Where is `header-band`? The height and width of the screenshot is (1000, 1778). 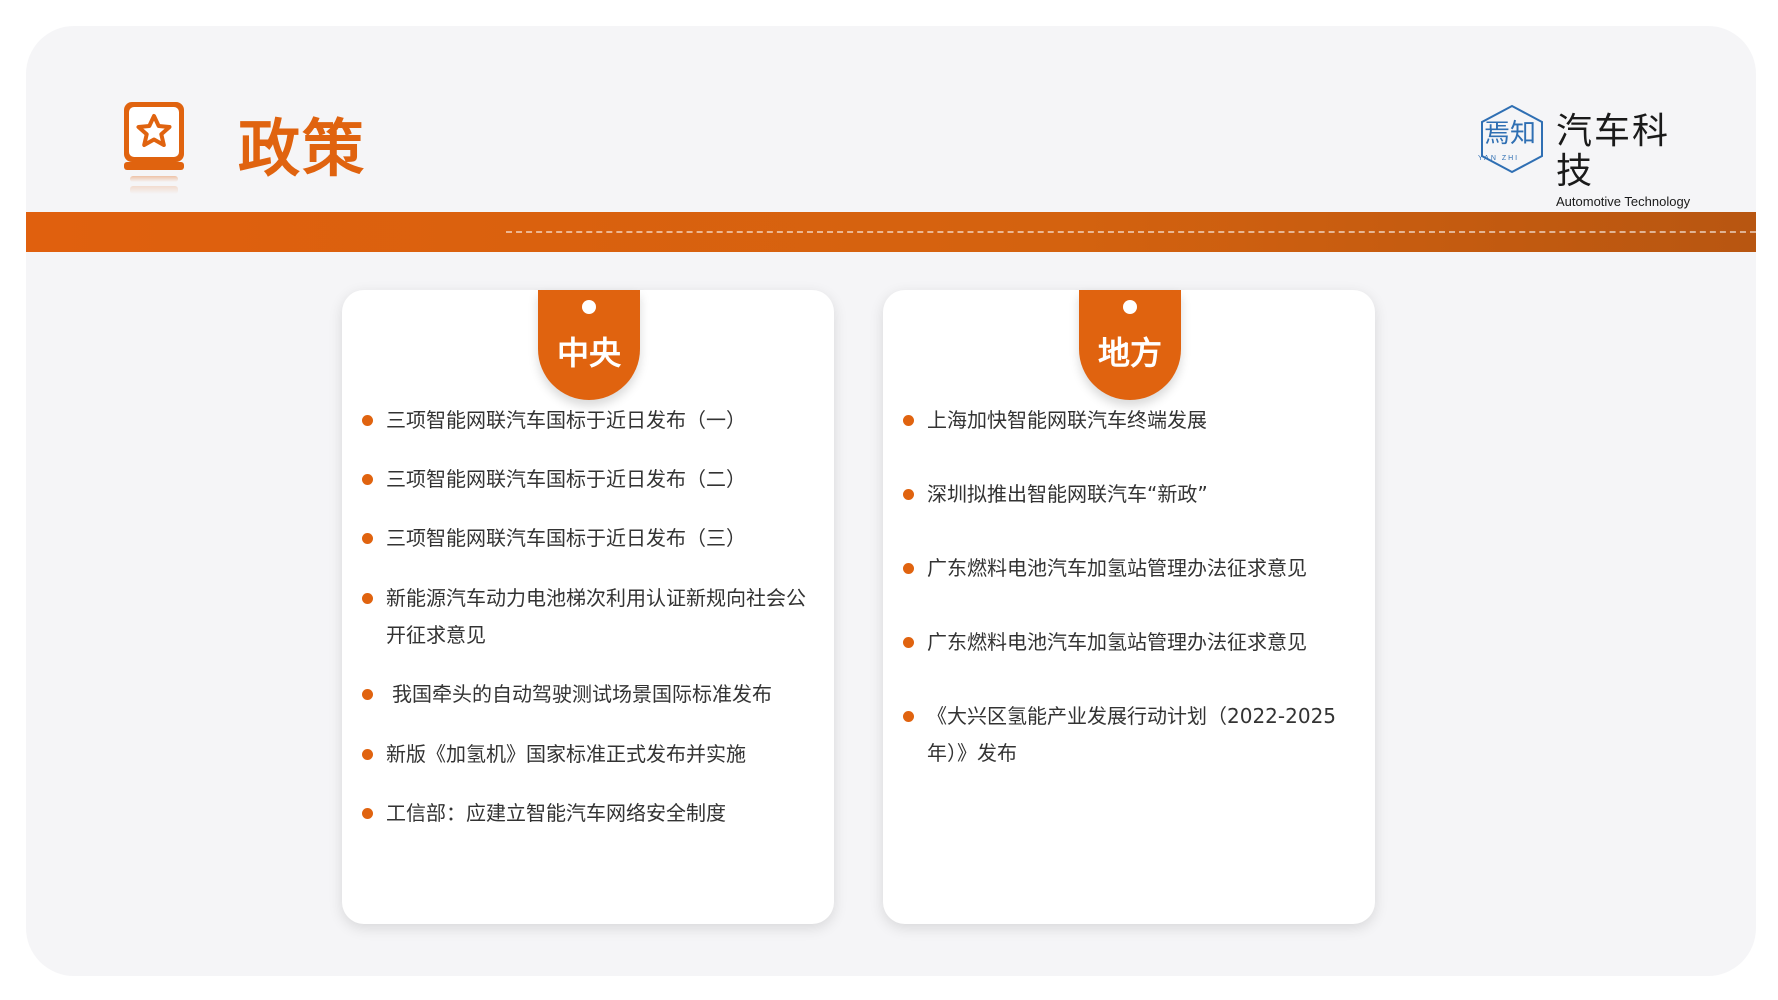 header-band is located at coordinates (891, 232).